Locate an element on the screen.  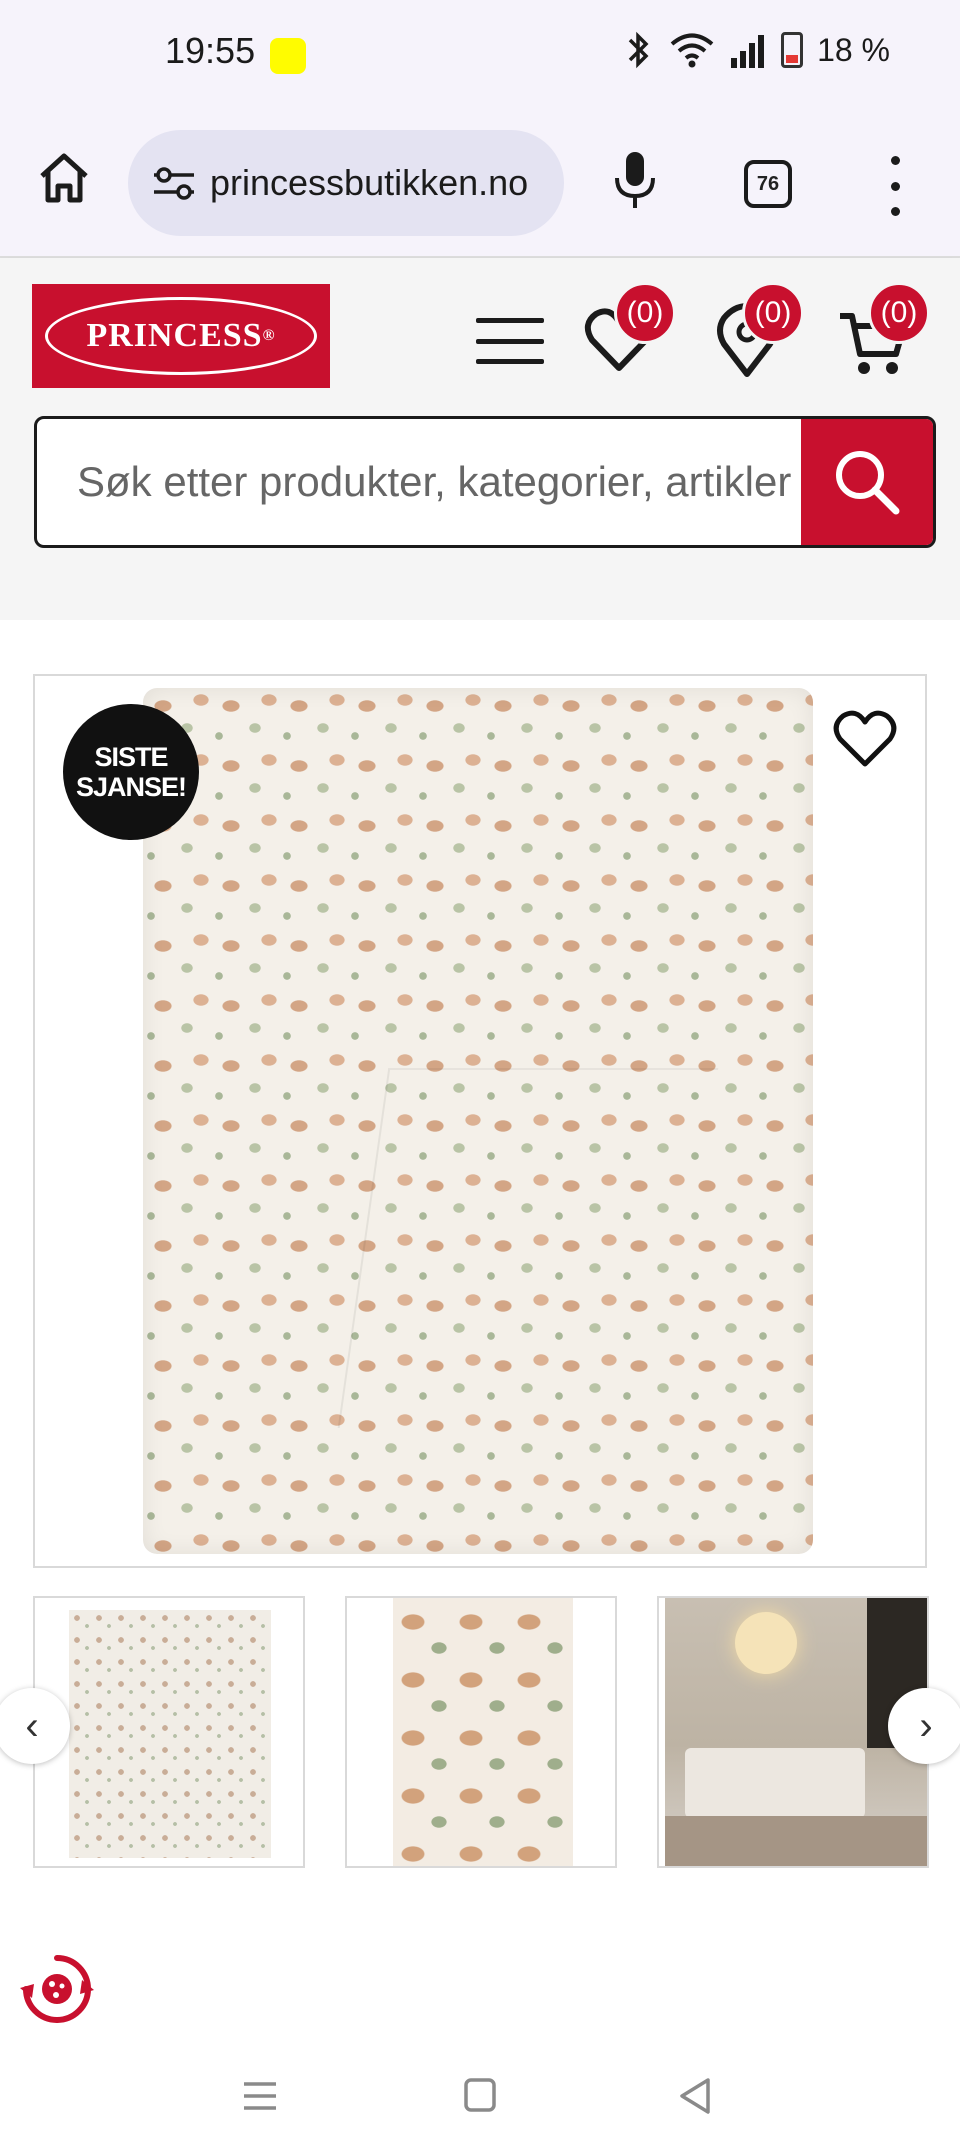
status-time: 19:55 is located at coordinates (210, 50).